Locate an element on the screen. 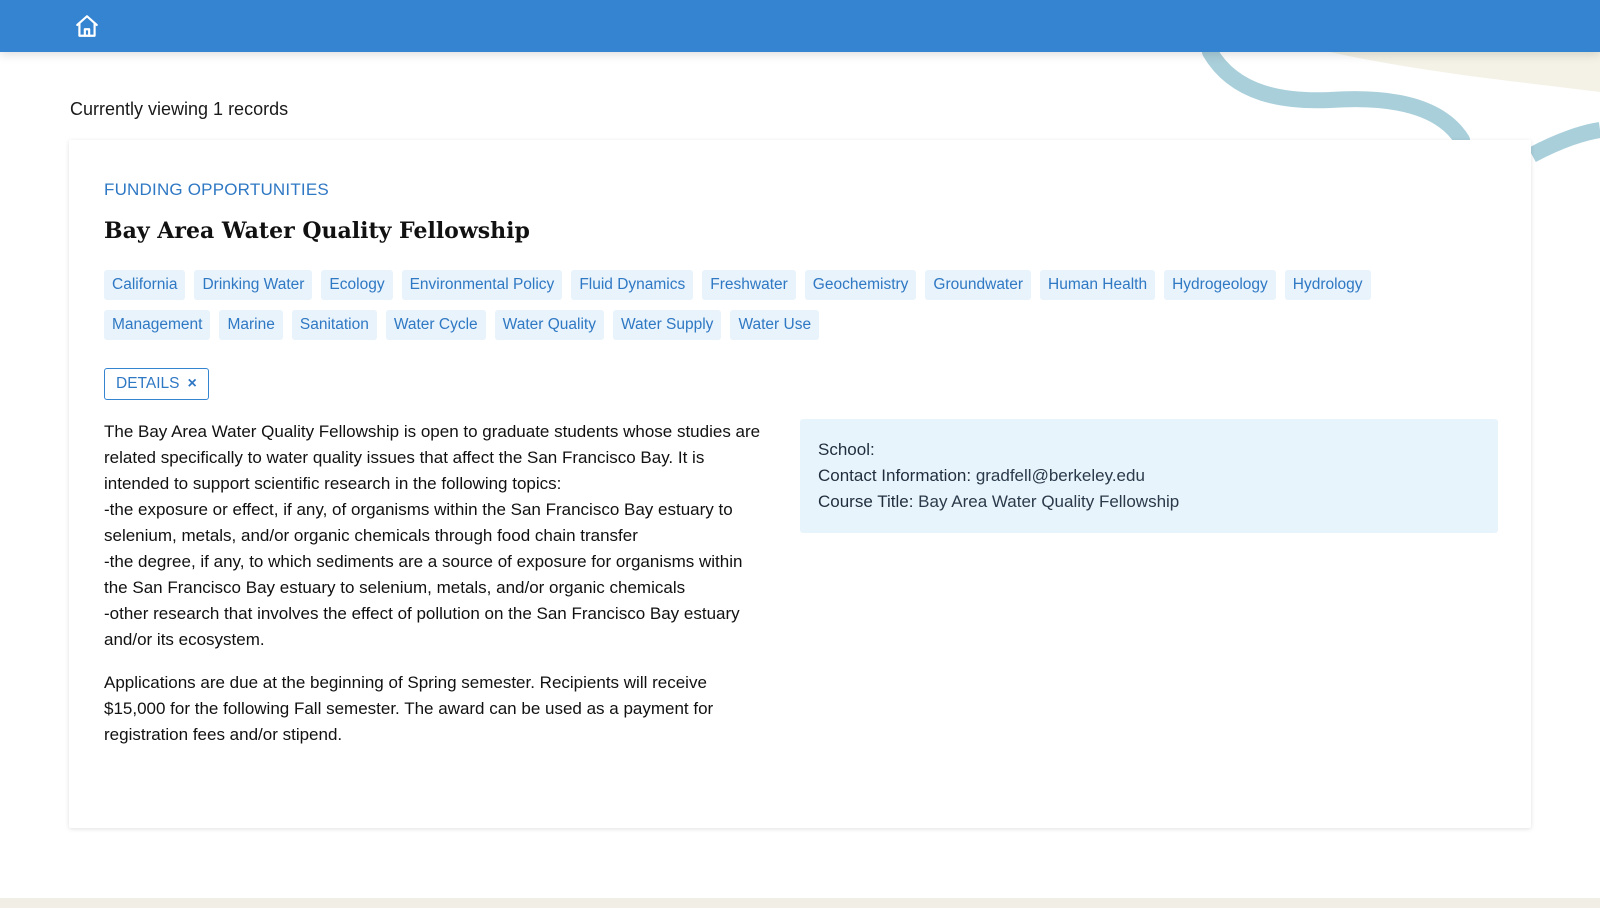  tag-water-cycle: Water Cycle is located at coordinates (435, 325).